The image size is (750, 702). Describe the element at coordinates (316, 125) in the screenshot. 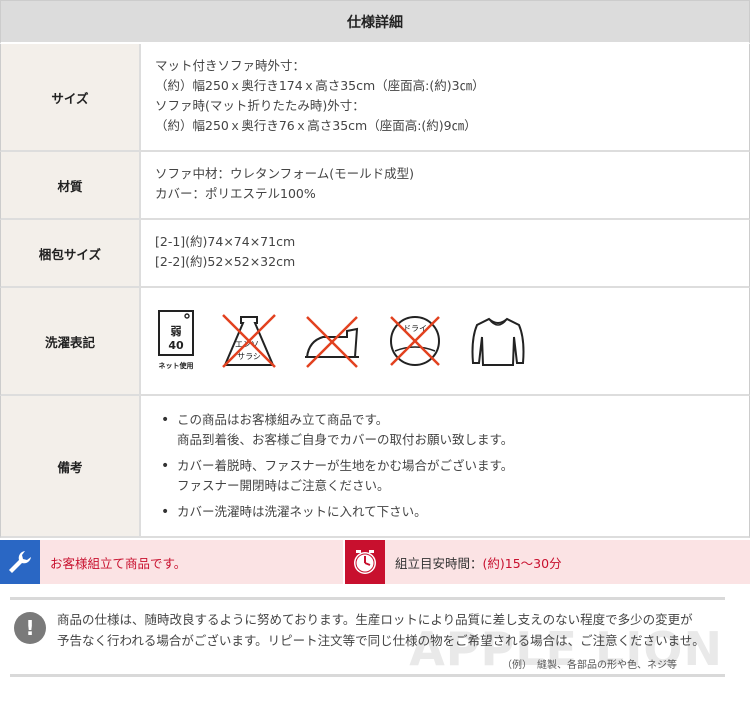

I see `size-line: （約）幅250ｘ奥行き76ｘ高さ35cm（座面高:(約)9㎝）` at that location.